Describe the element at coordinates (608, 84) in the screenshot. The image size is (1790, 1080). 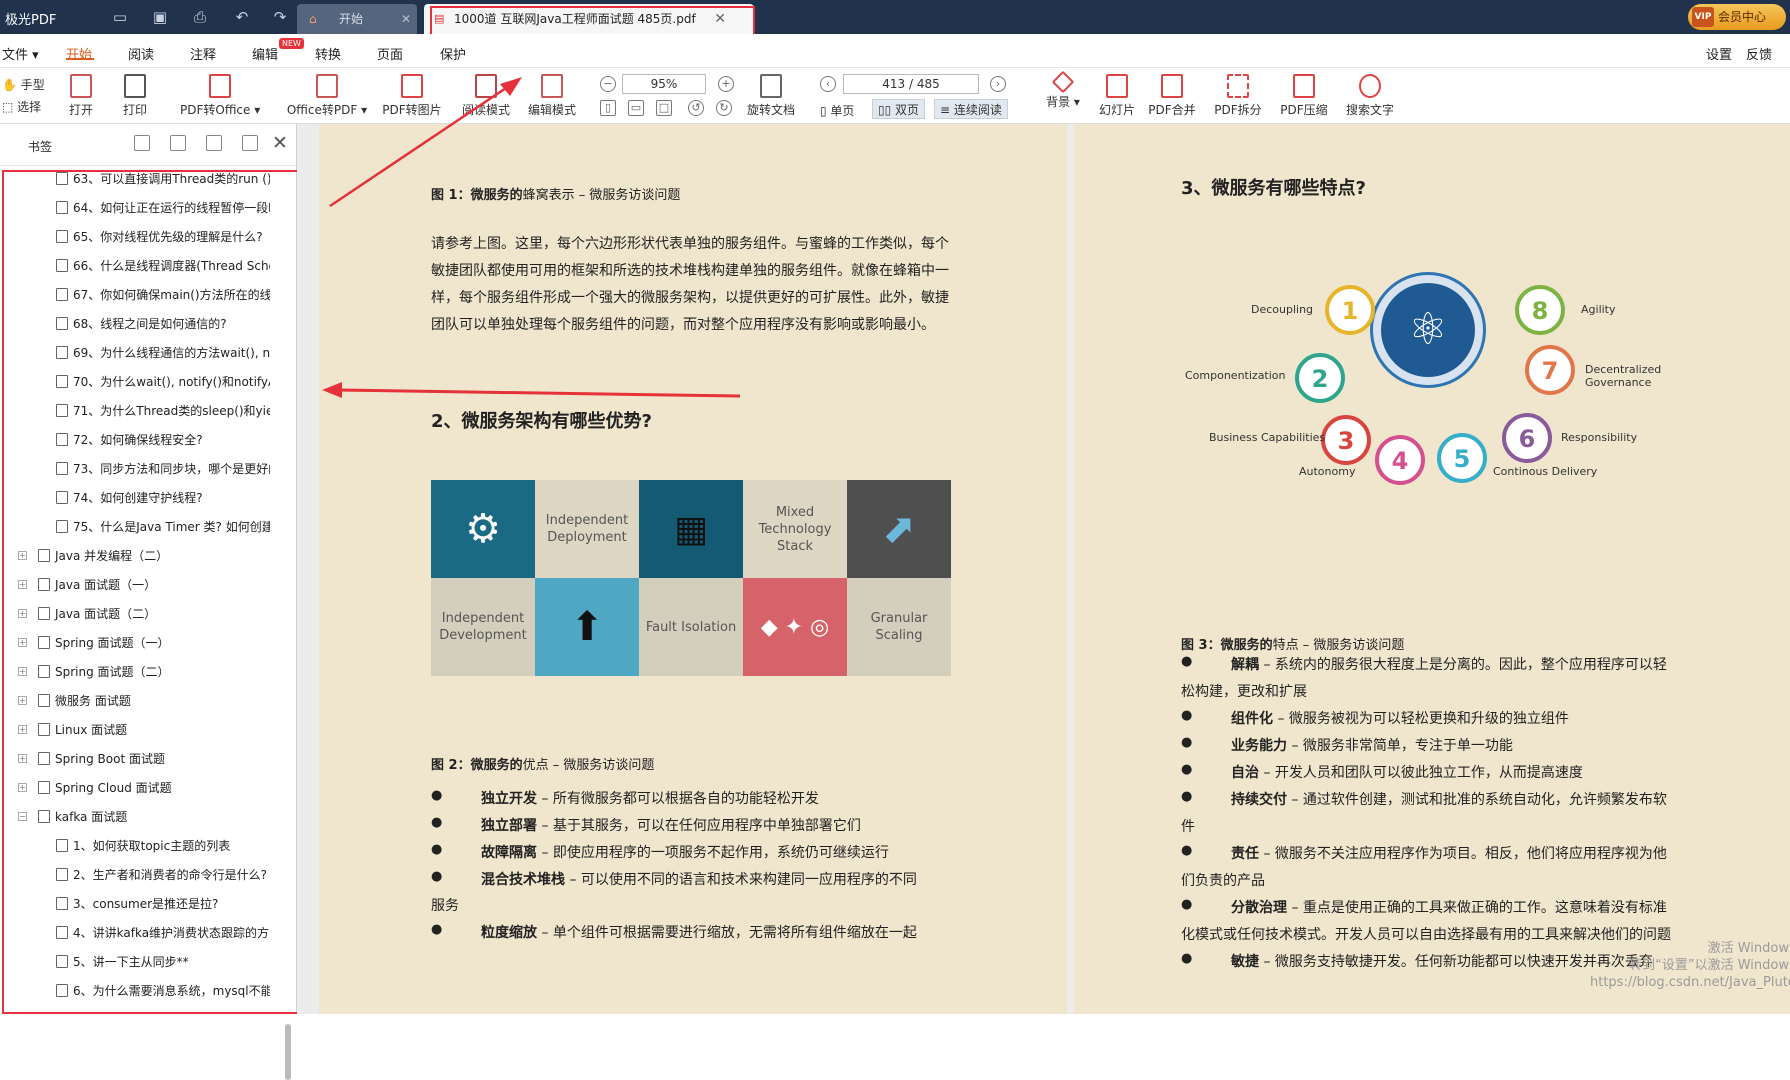
I see `zoom-out-icon: −` at that location.